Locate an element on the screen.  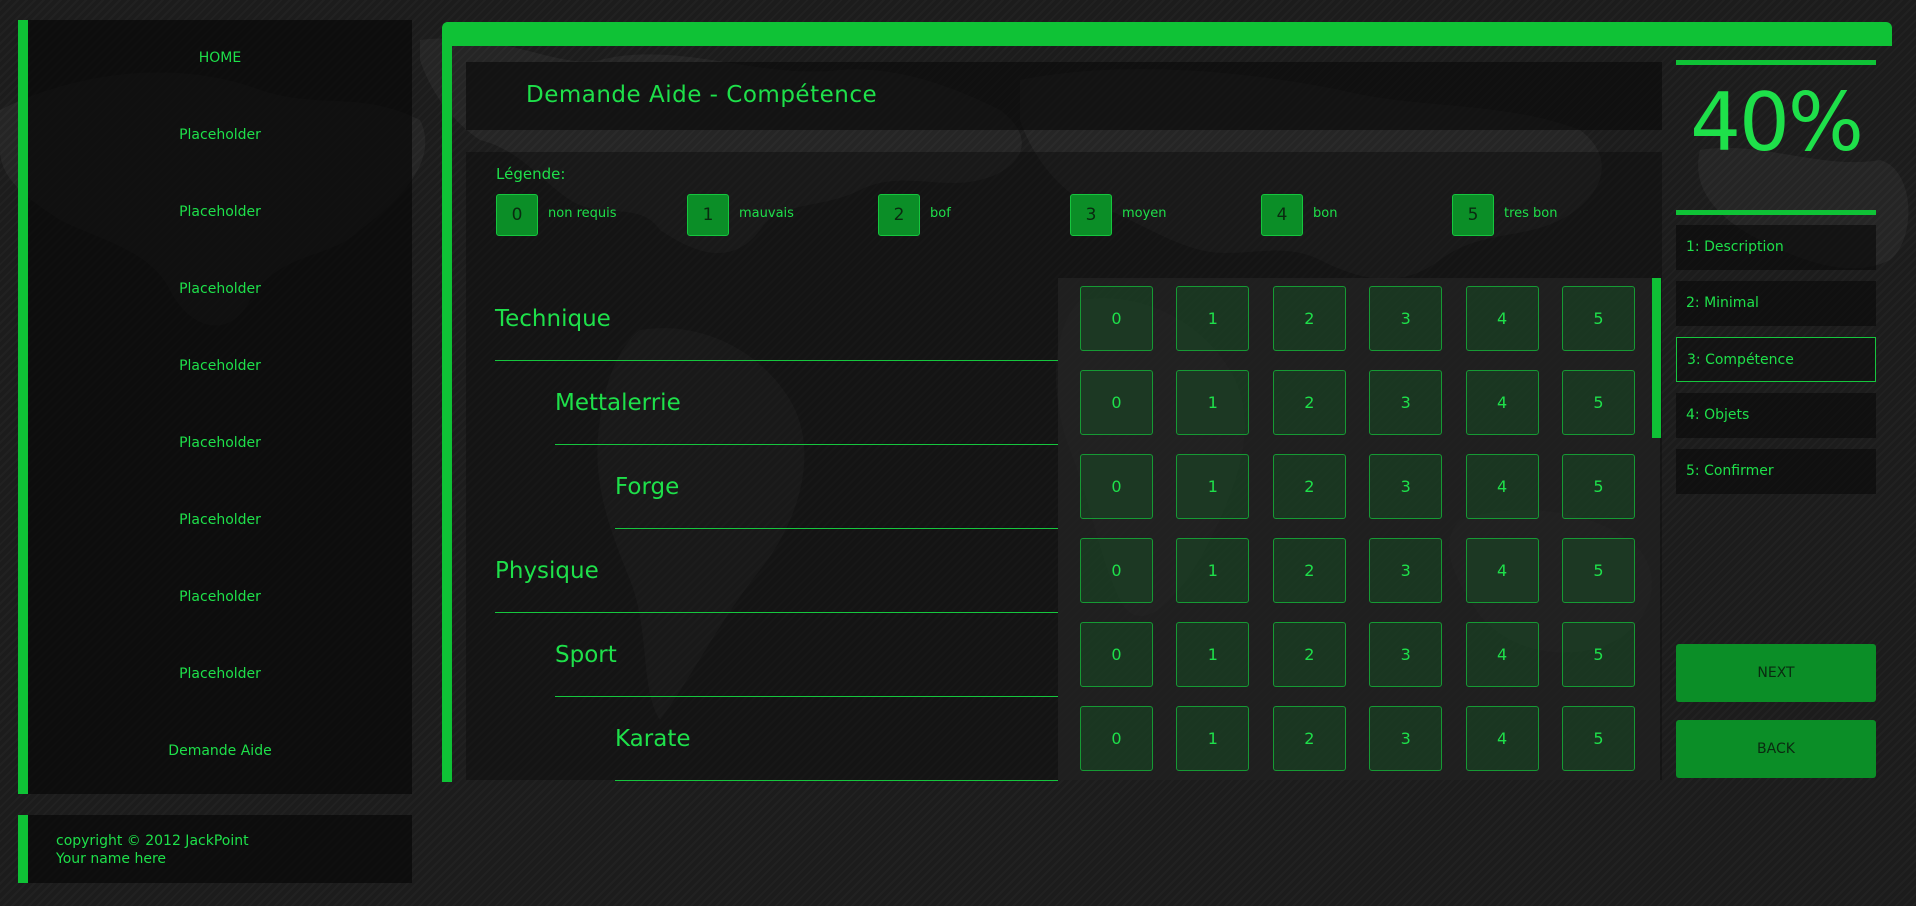
legend-label: non requis is located at coordinates (582, 213).